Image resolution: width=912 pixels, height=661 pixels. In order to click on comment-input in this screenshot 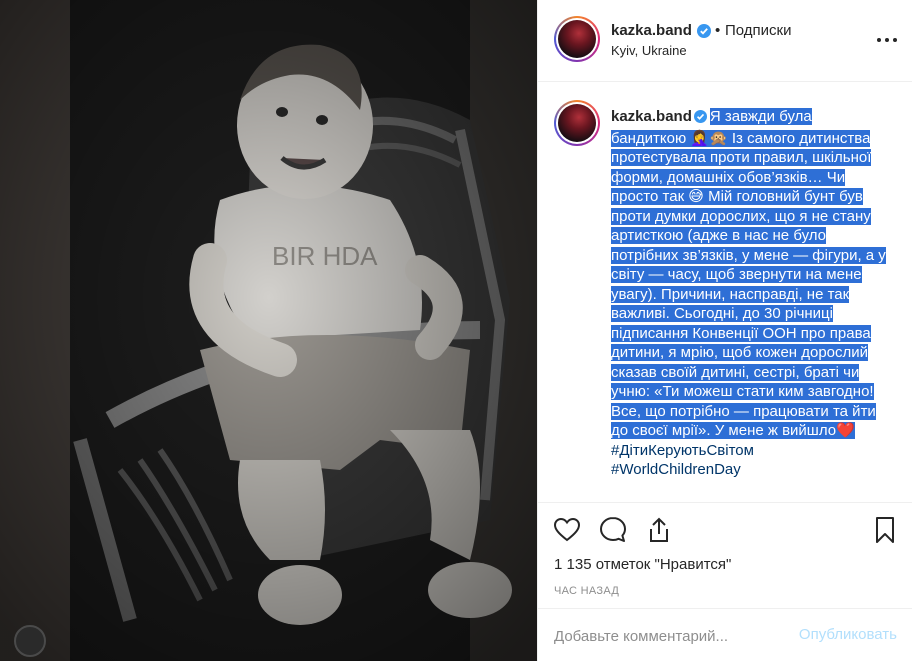, I will do `click(664, 636)`.